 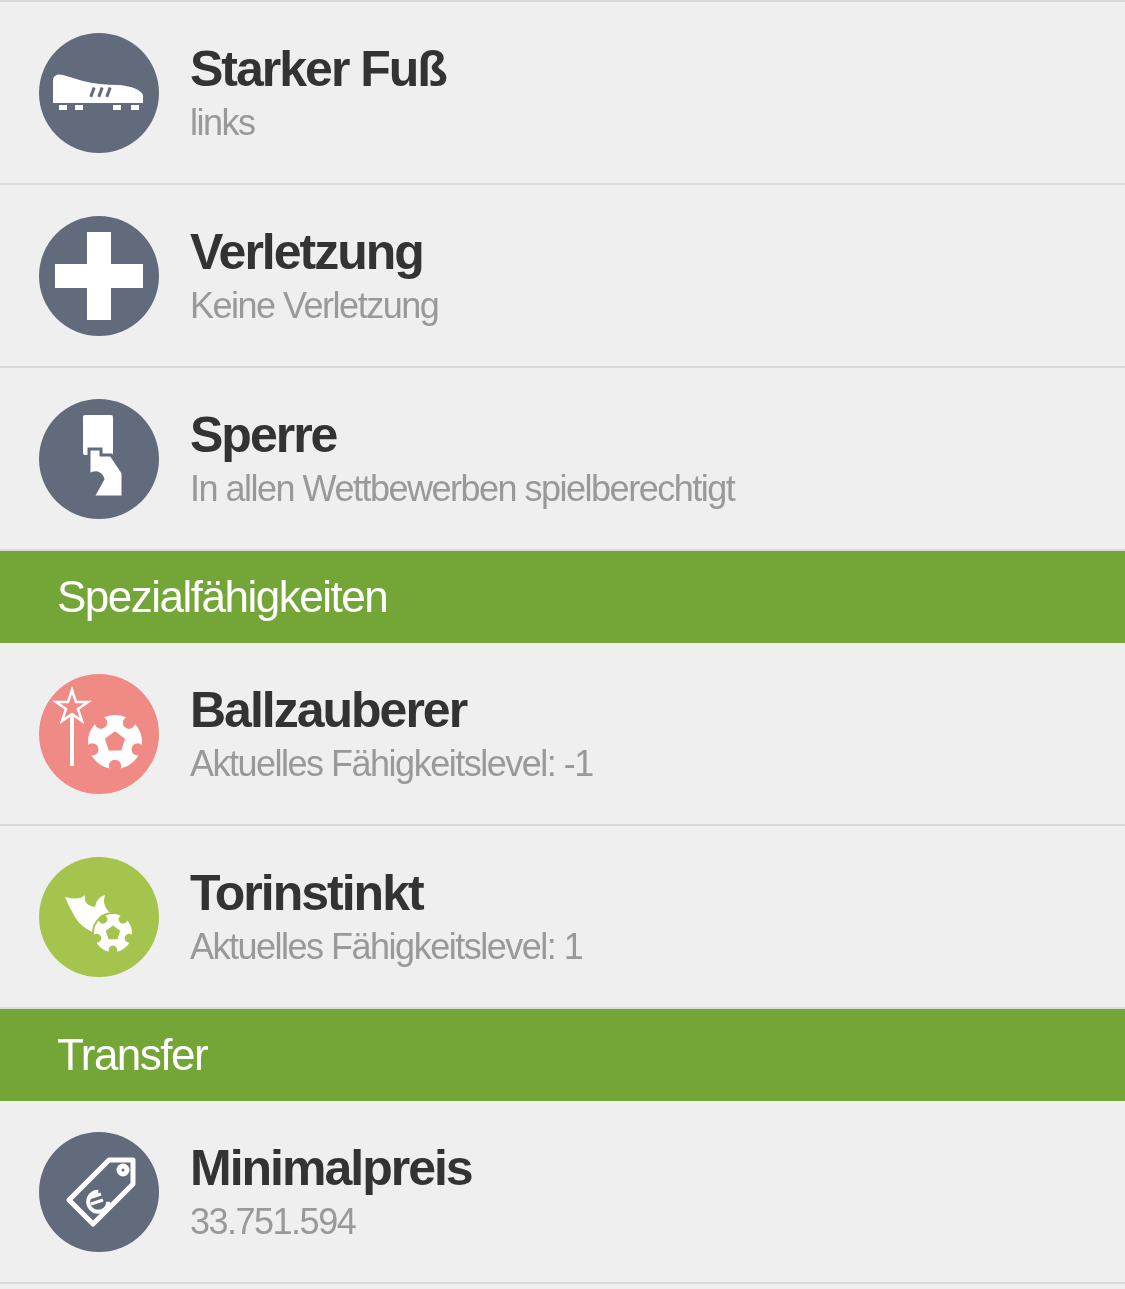 What do you see at coordinates (562, 1055) in the screenshot?
I see `section-header: Transfer` at bounding box center [562, 1055].